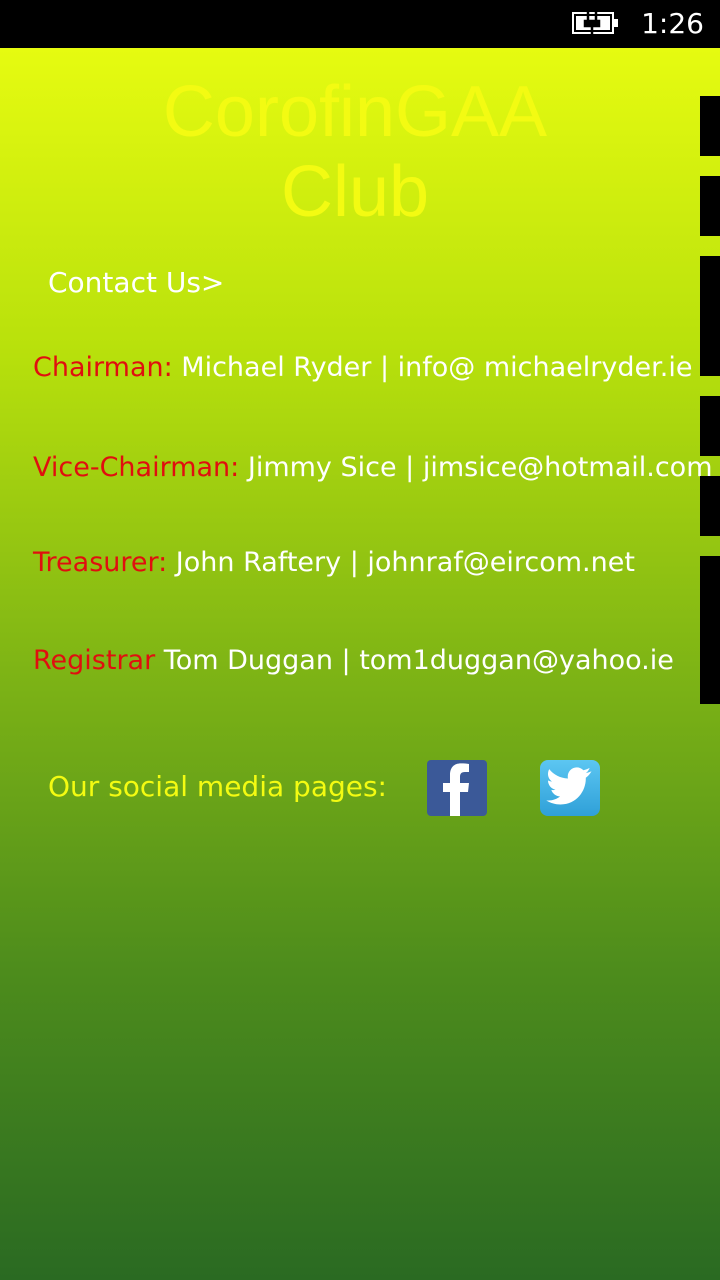 This screenshot has height=1280, width=720. Describe the element at coordinates (414, 660) in the screenshot. I see `contact-details: Tom Duggan | tom1duggan@yahoo.ie` at that location.